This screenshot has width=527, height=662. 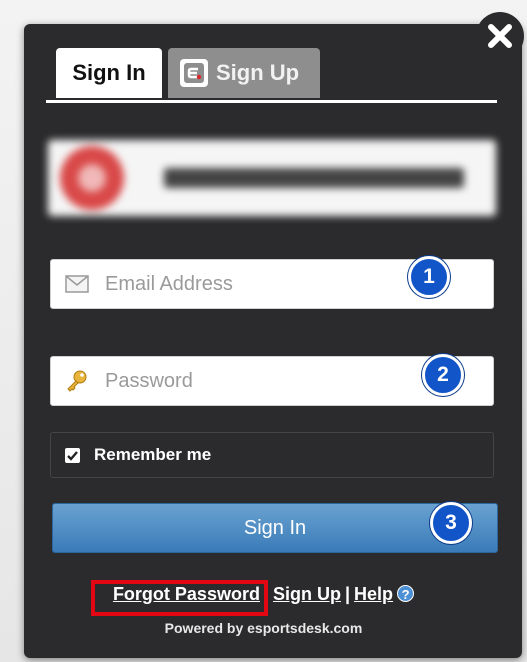 I want to click on tab-bar: Sign In Sign Up, so click(x=188, y=74).